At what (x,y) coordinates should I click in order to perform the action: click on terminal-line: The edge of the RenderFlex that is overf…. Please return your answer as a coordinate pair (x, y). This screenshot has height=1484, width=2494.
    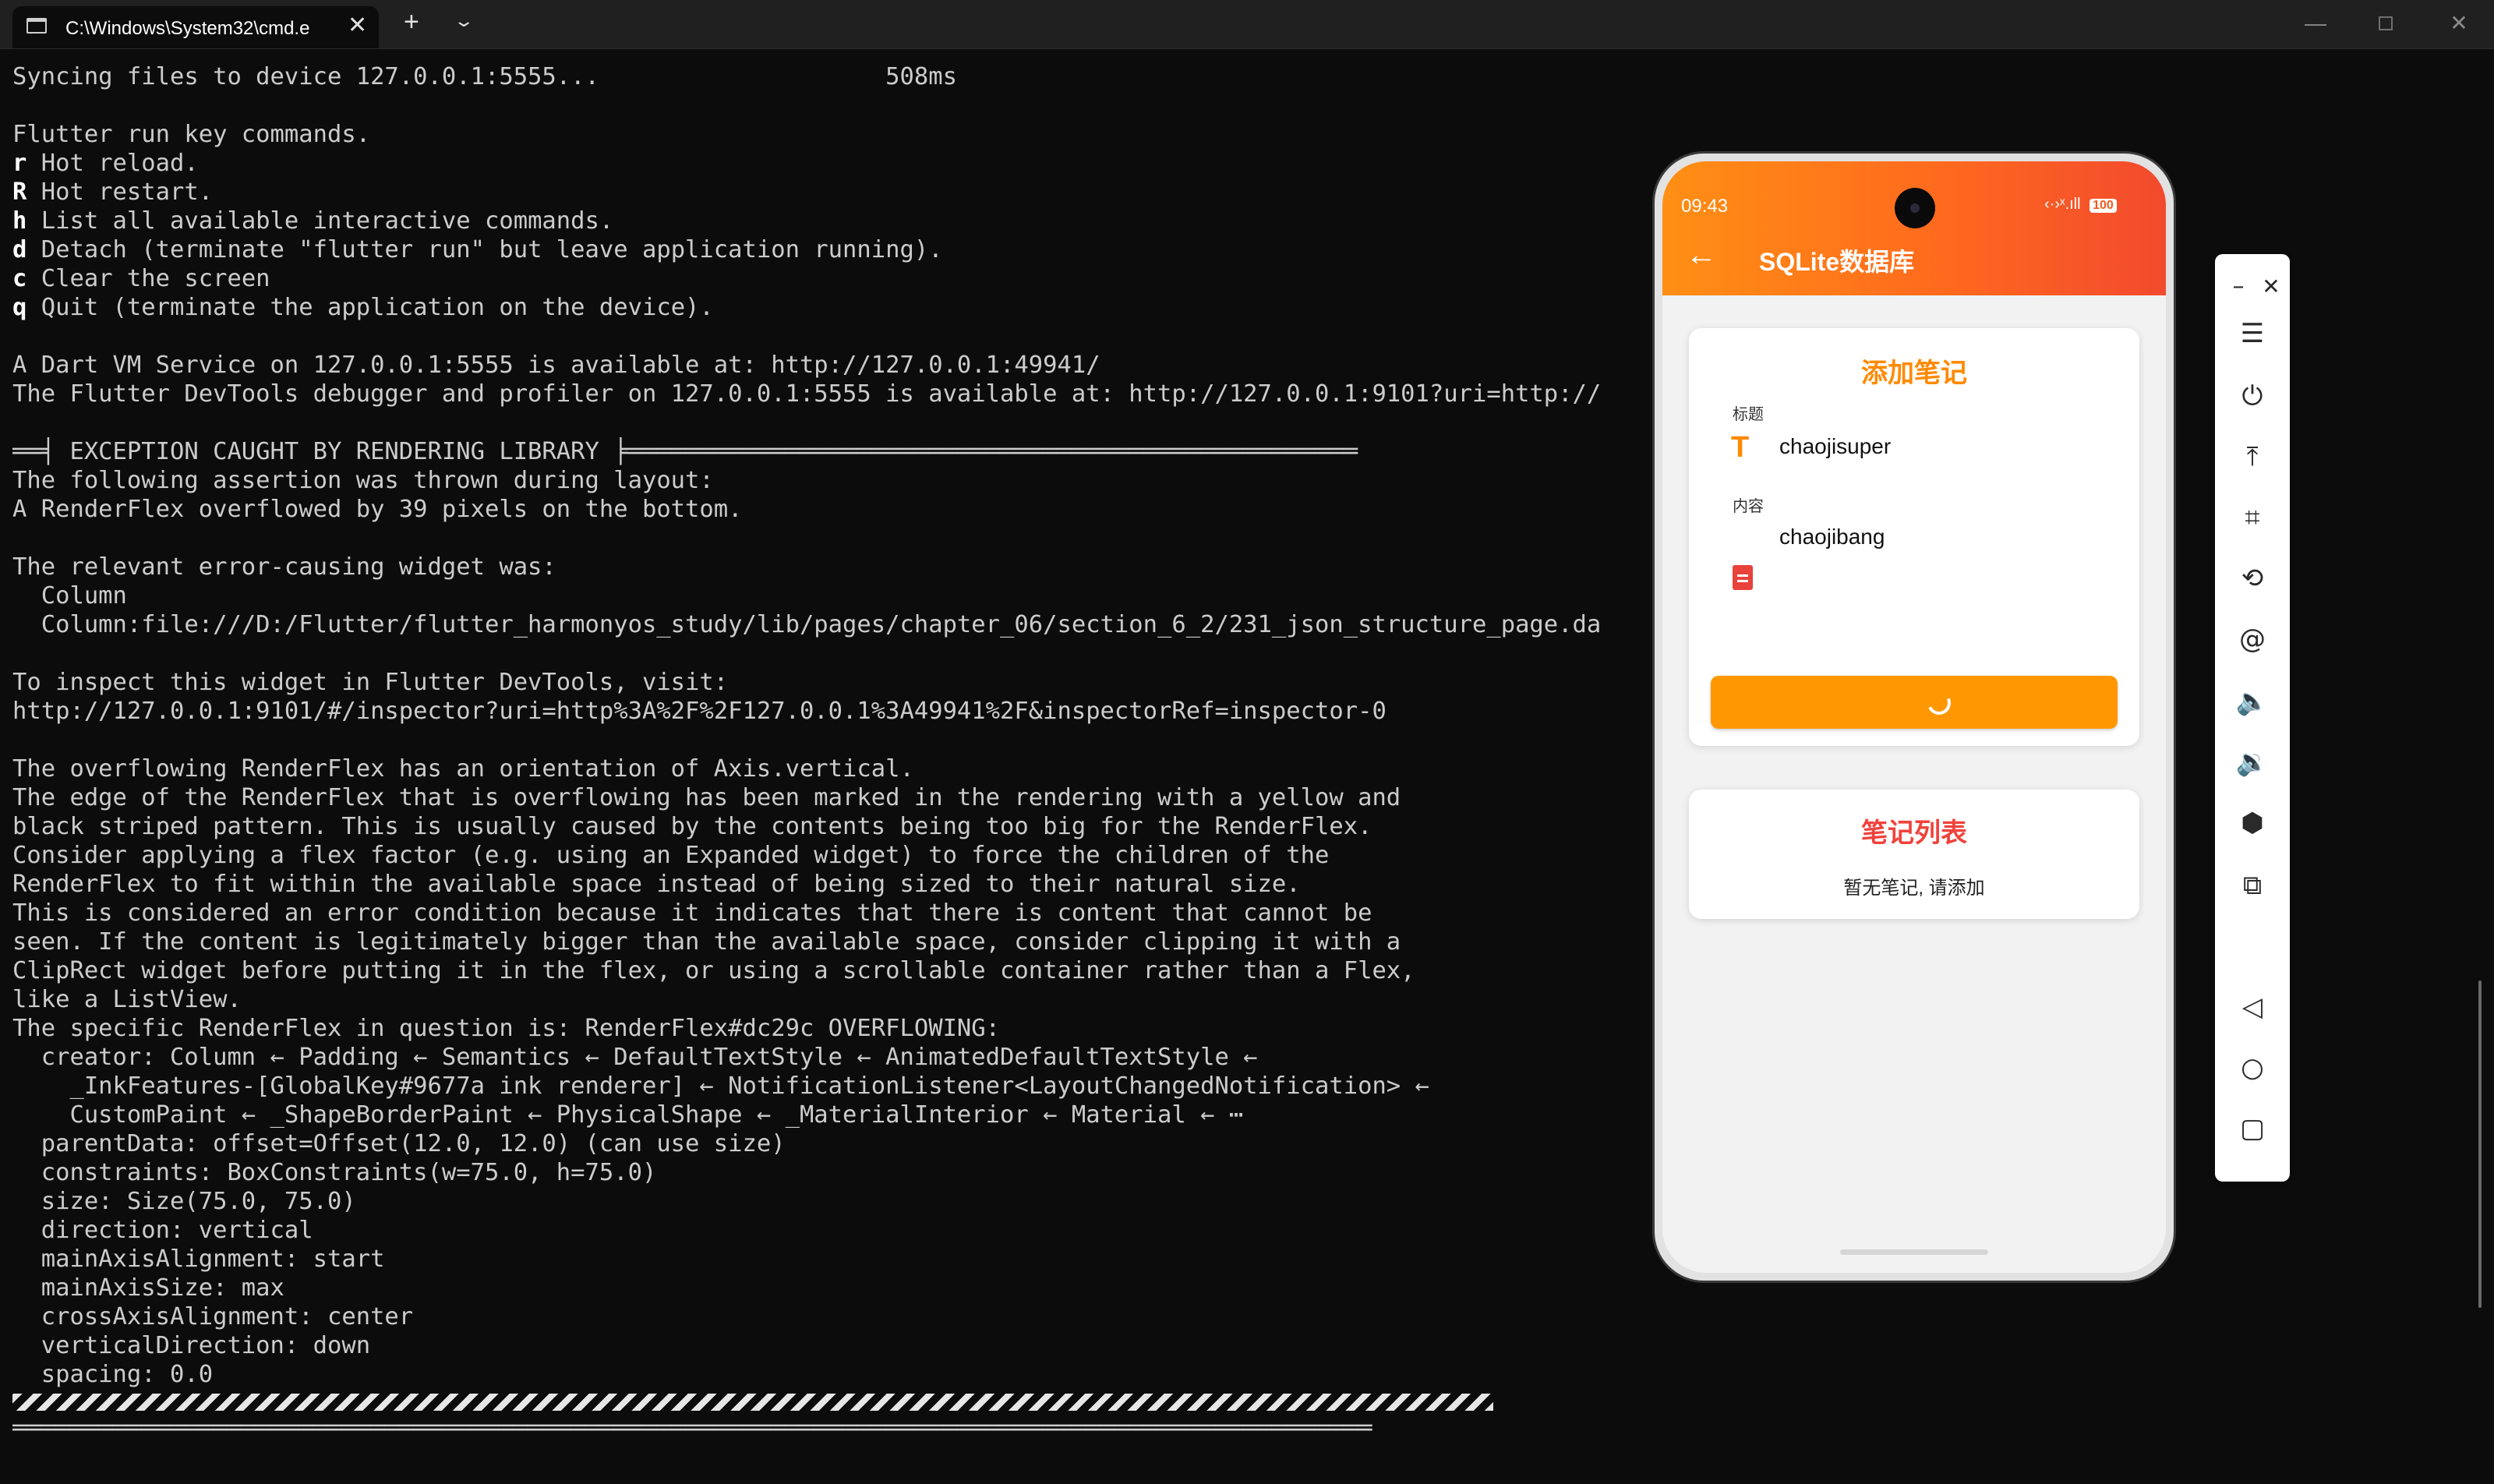
    Looking at the image, I should click on (834, 797).